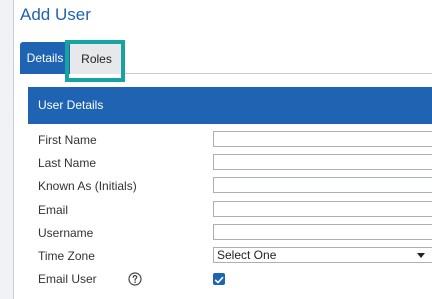 The height and width of the screenshot is (299, 432). Describe the element at coordinates (235, 279) in the screenshot. I see `email-user-row: Email User` at that location.